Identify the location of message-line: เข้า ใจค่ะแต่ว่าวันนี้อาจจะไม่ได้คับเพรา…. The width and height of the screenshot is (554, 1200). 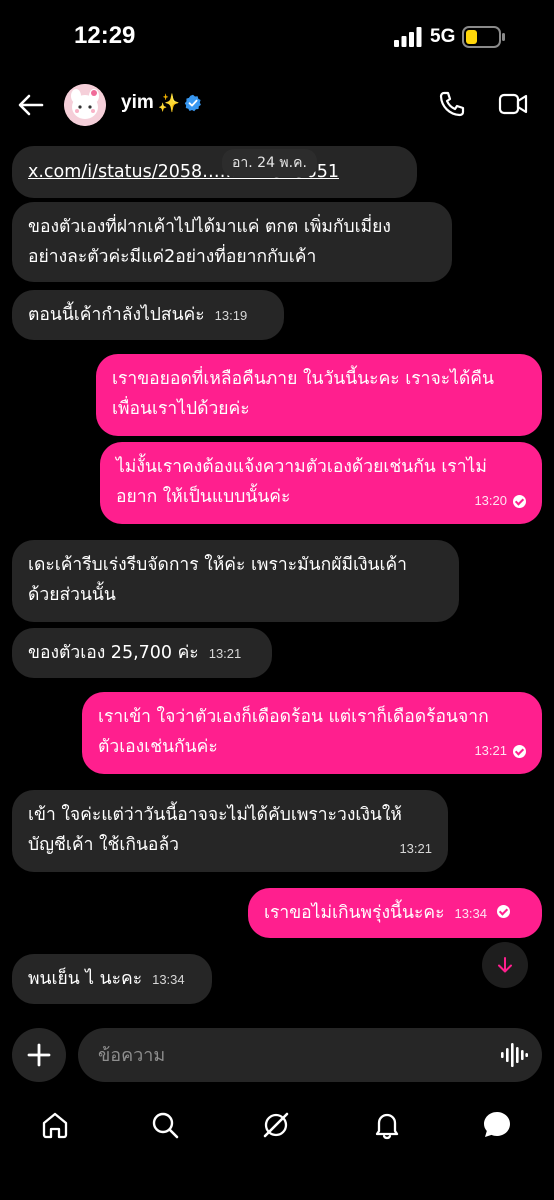
(215, 815).